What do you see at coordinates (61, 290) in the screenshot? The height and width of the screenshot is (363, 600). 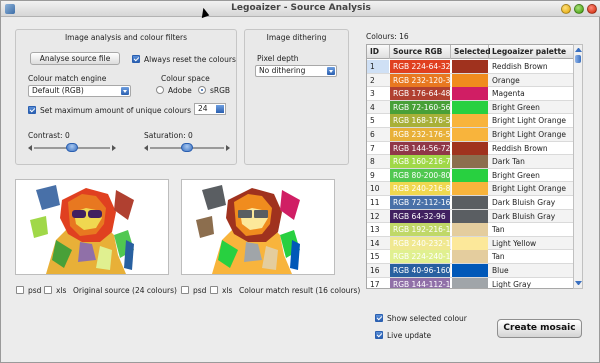 I see `left-xls-label: xls` at bounding box center [61, 290].